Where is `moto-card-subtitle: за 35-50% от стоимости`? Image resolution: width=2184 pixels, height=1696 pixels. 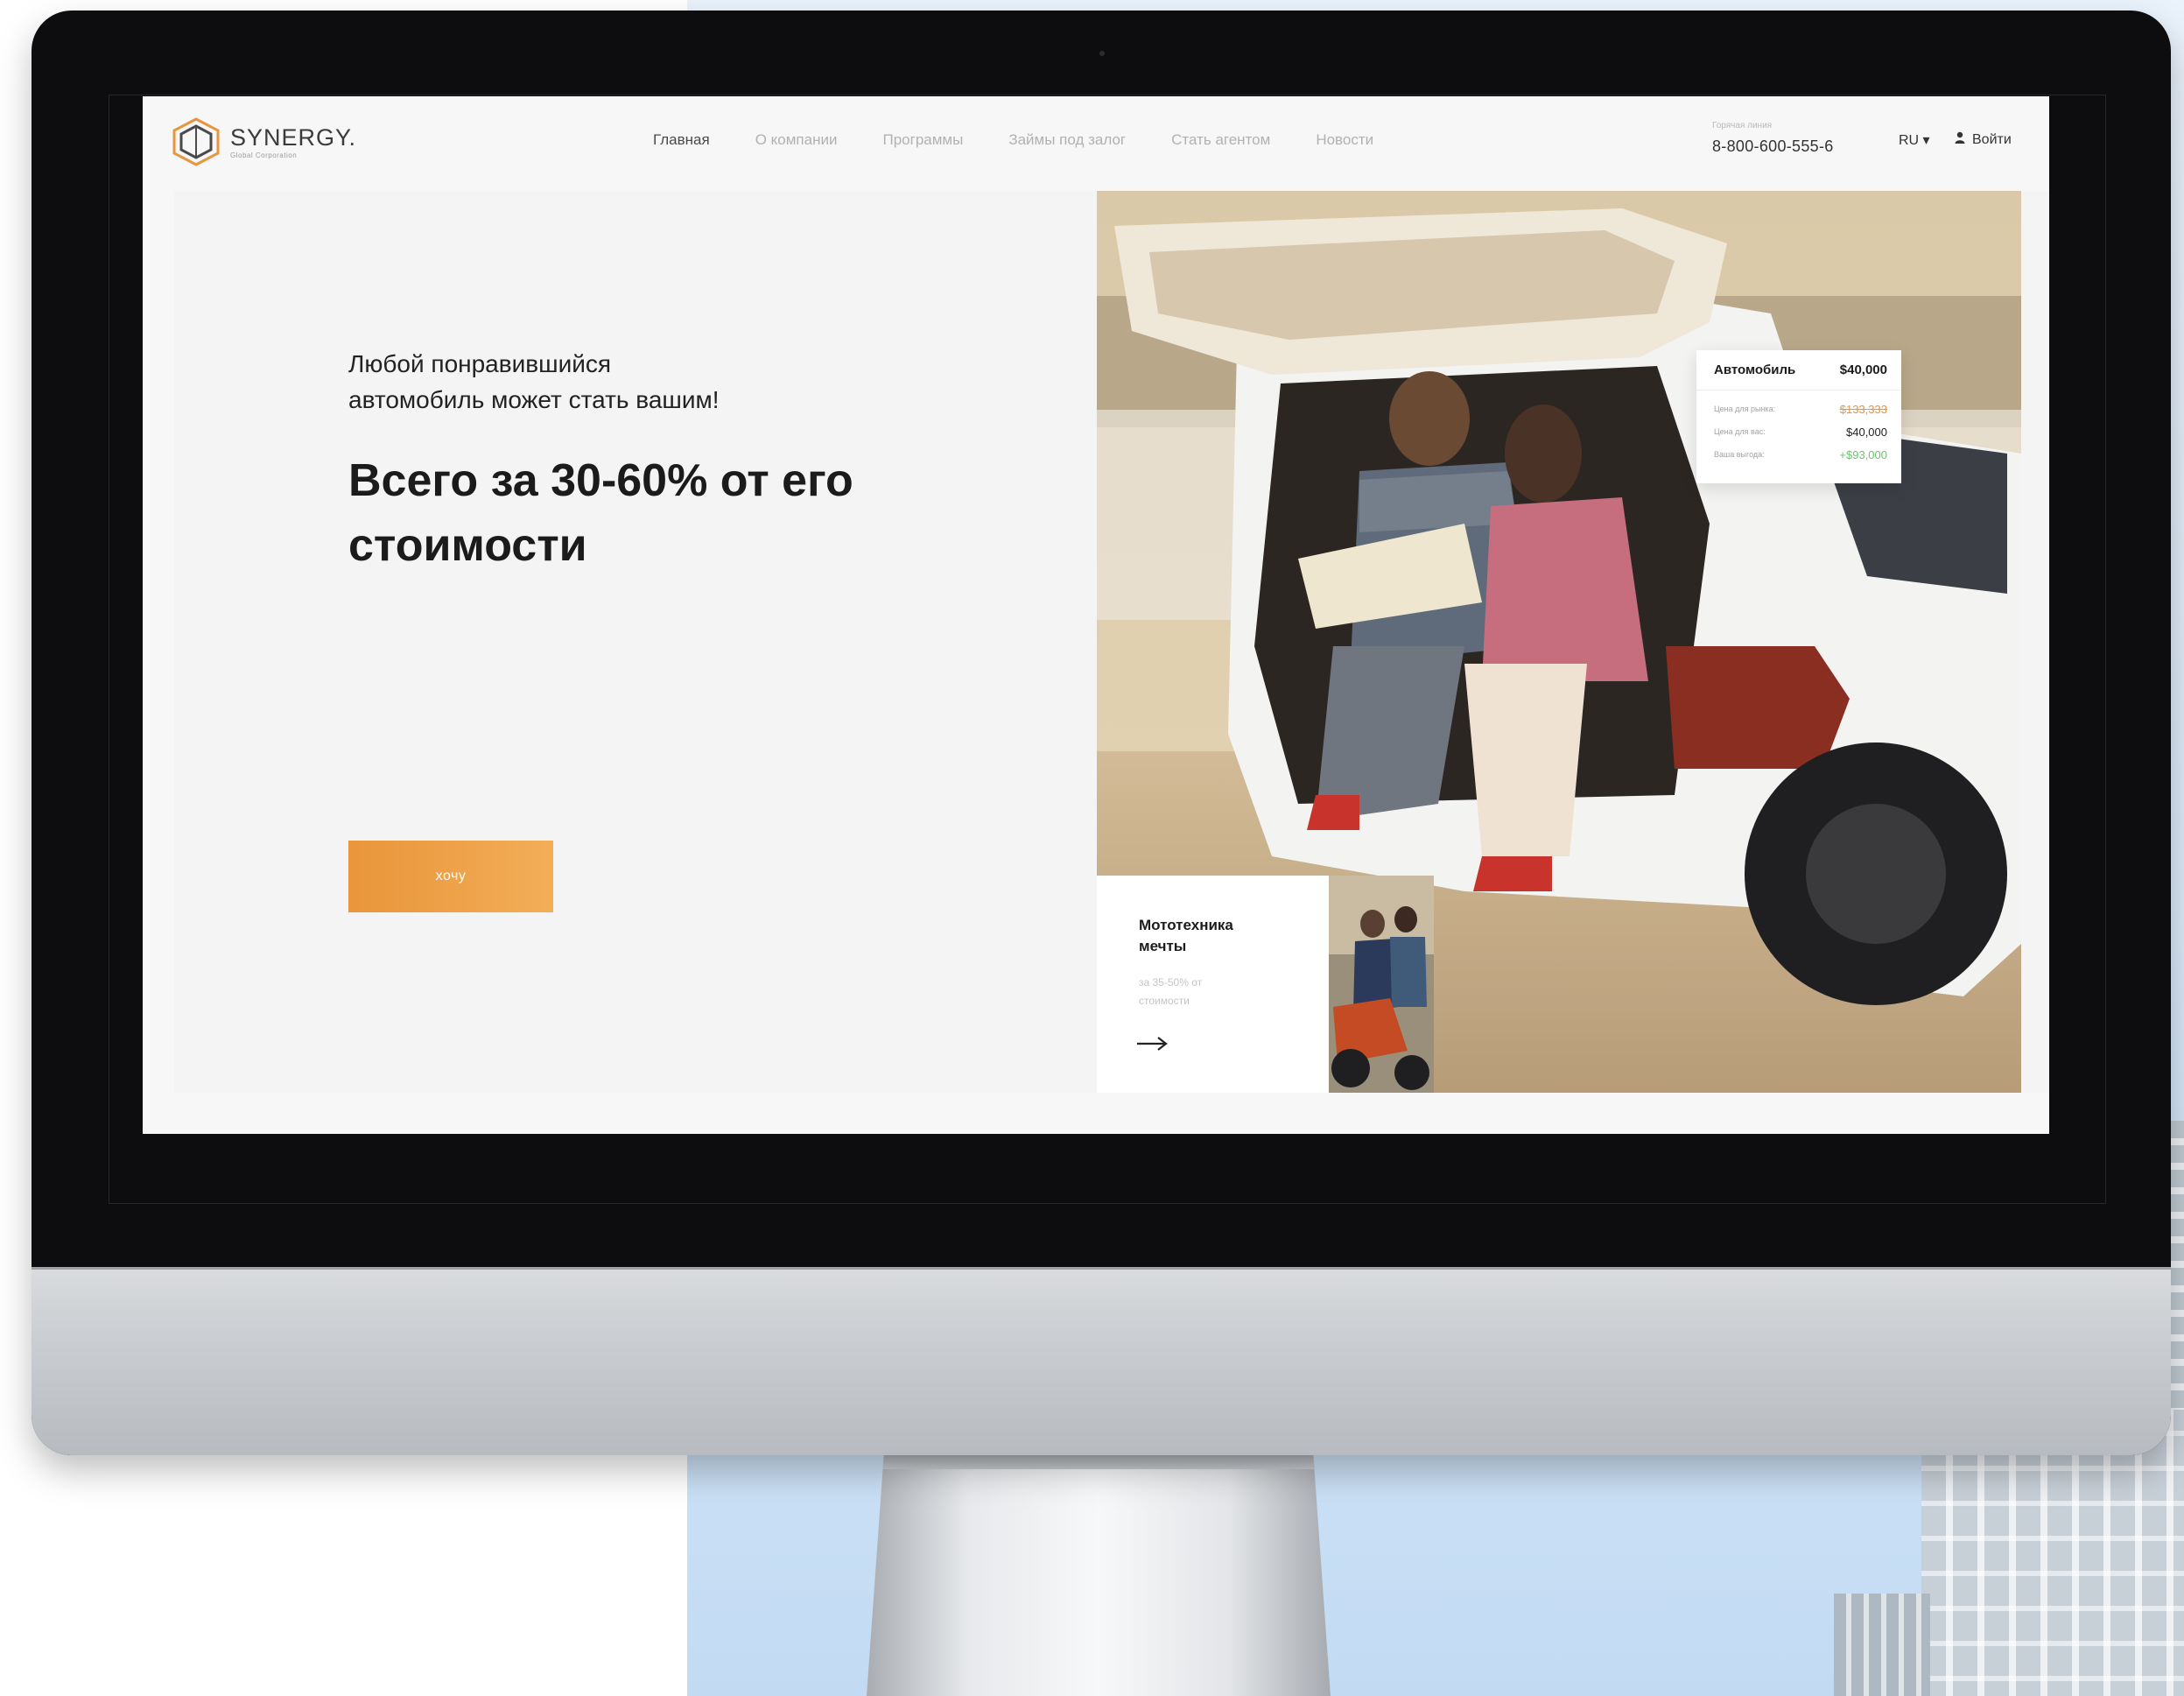
moto-card-subtitle: за 35-50% от стоимости is located at coordinates (1171, 992).